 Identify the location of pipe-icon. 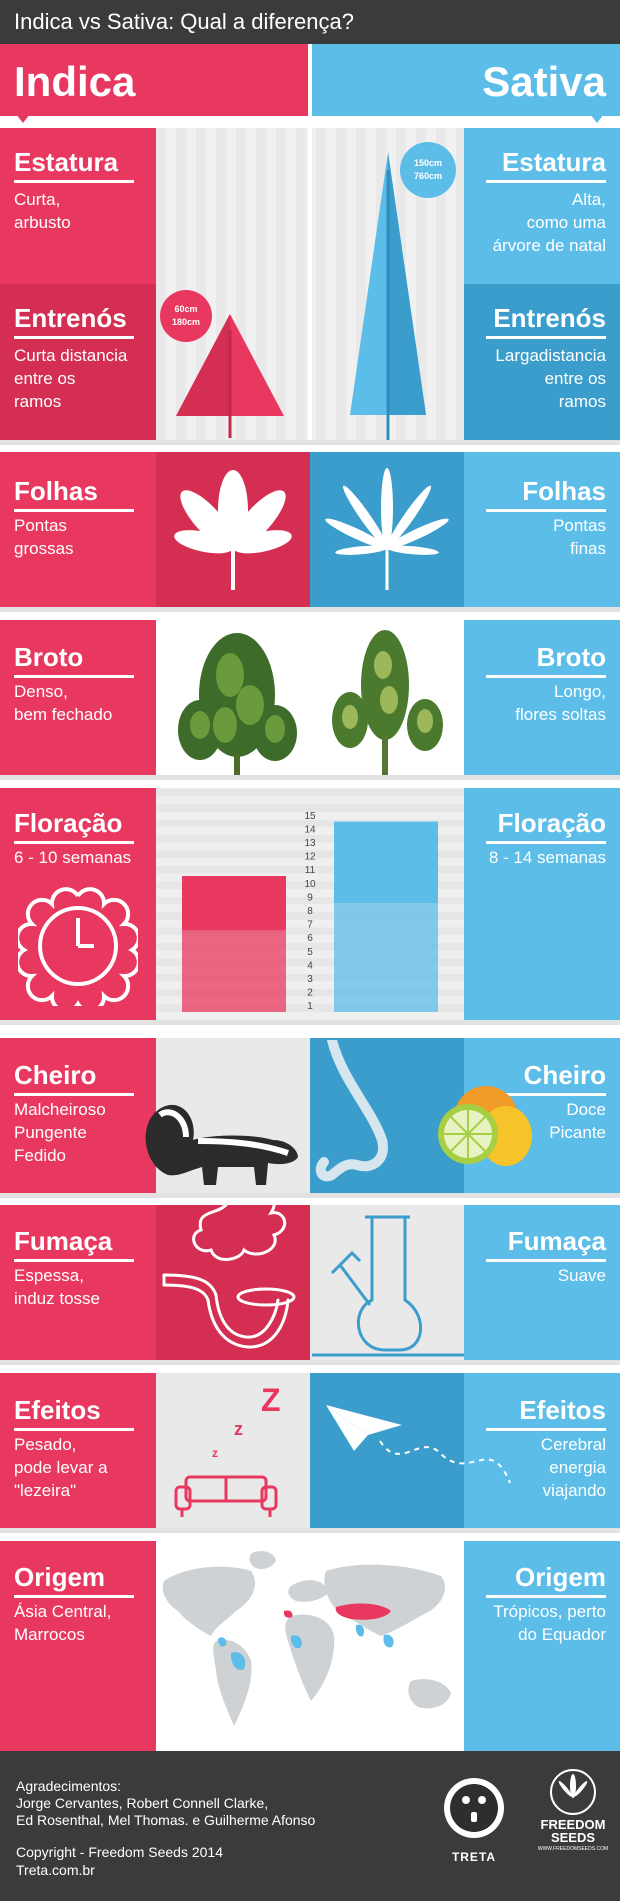
(229, 1277).